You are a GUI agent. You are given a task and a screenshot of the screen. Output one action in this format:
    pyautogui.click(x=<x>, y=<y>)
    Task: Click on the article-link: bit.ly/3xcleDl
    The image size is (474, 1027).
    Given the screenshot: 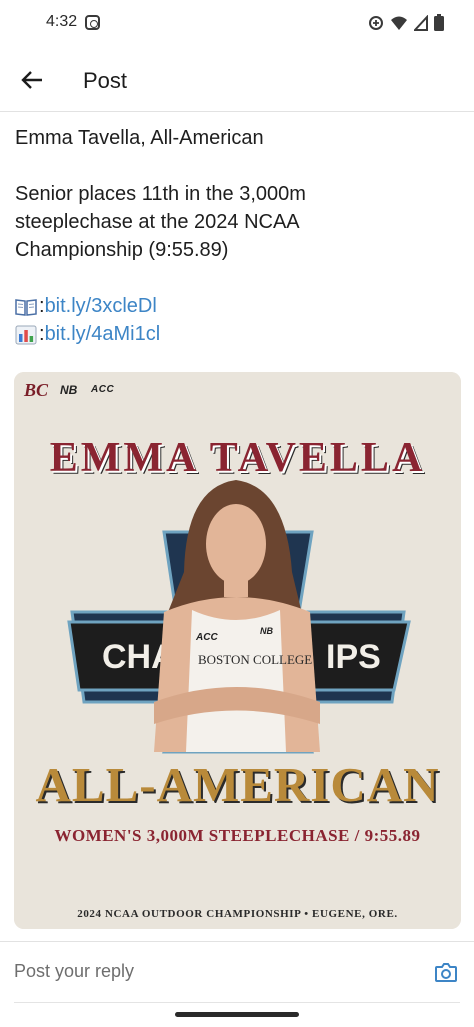 What is the action you would take?
    pyautogui.click(x=101, y=306)
    